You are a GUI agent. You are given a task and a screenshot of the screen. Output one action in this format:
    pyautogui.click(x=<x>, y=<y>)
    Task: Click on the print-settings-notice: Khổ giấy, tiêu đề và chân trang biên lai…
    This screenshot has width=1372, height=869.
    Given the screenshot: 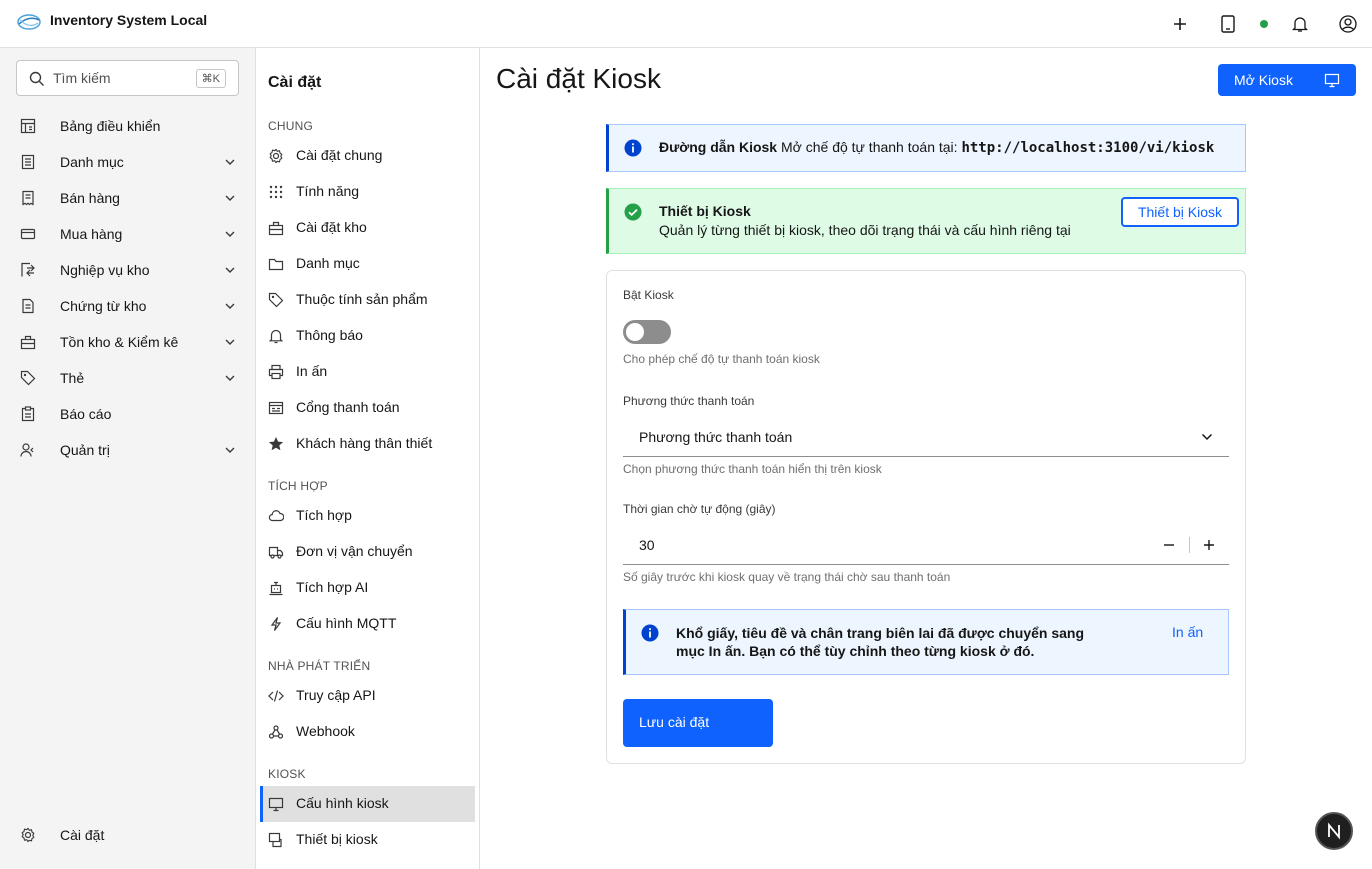 What is the action you would take?
    pyautogui.click(x=926, y=642)
    